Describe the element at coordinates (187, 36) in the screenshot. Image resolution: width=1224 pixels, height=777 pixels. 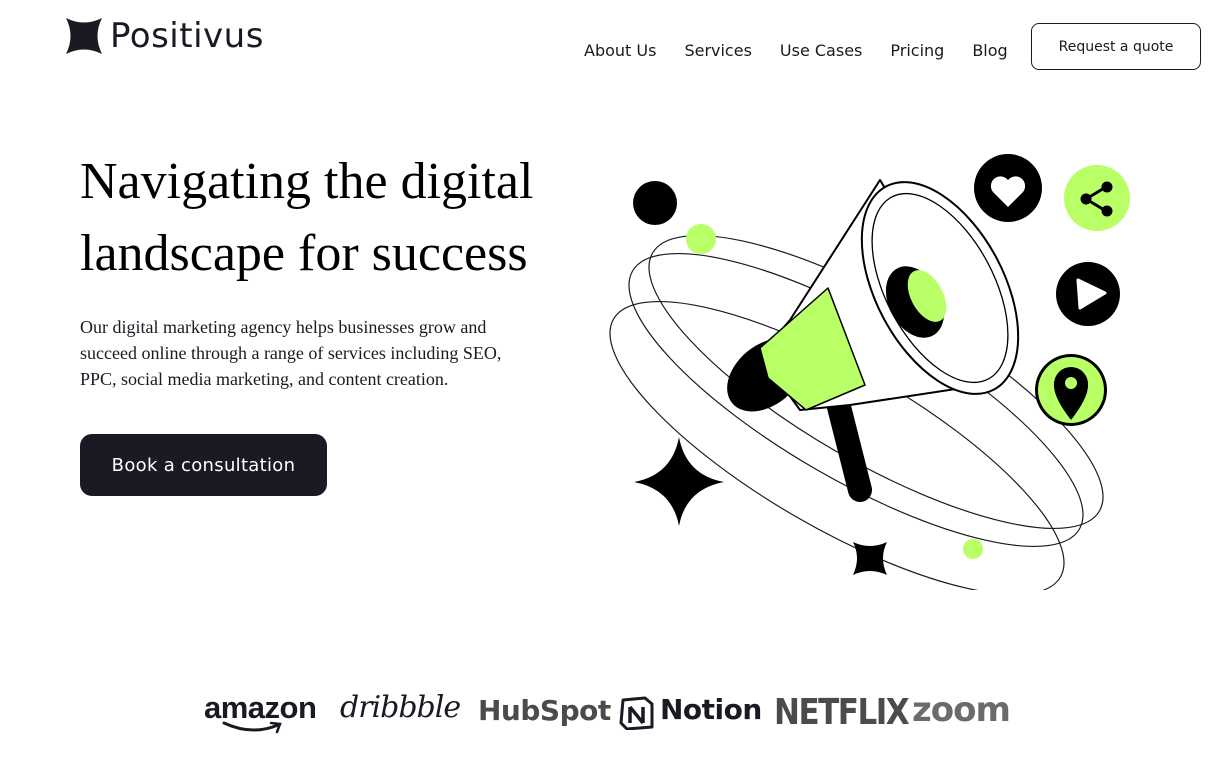
I see `logo-text: Positivus` at that location.